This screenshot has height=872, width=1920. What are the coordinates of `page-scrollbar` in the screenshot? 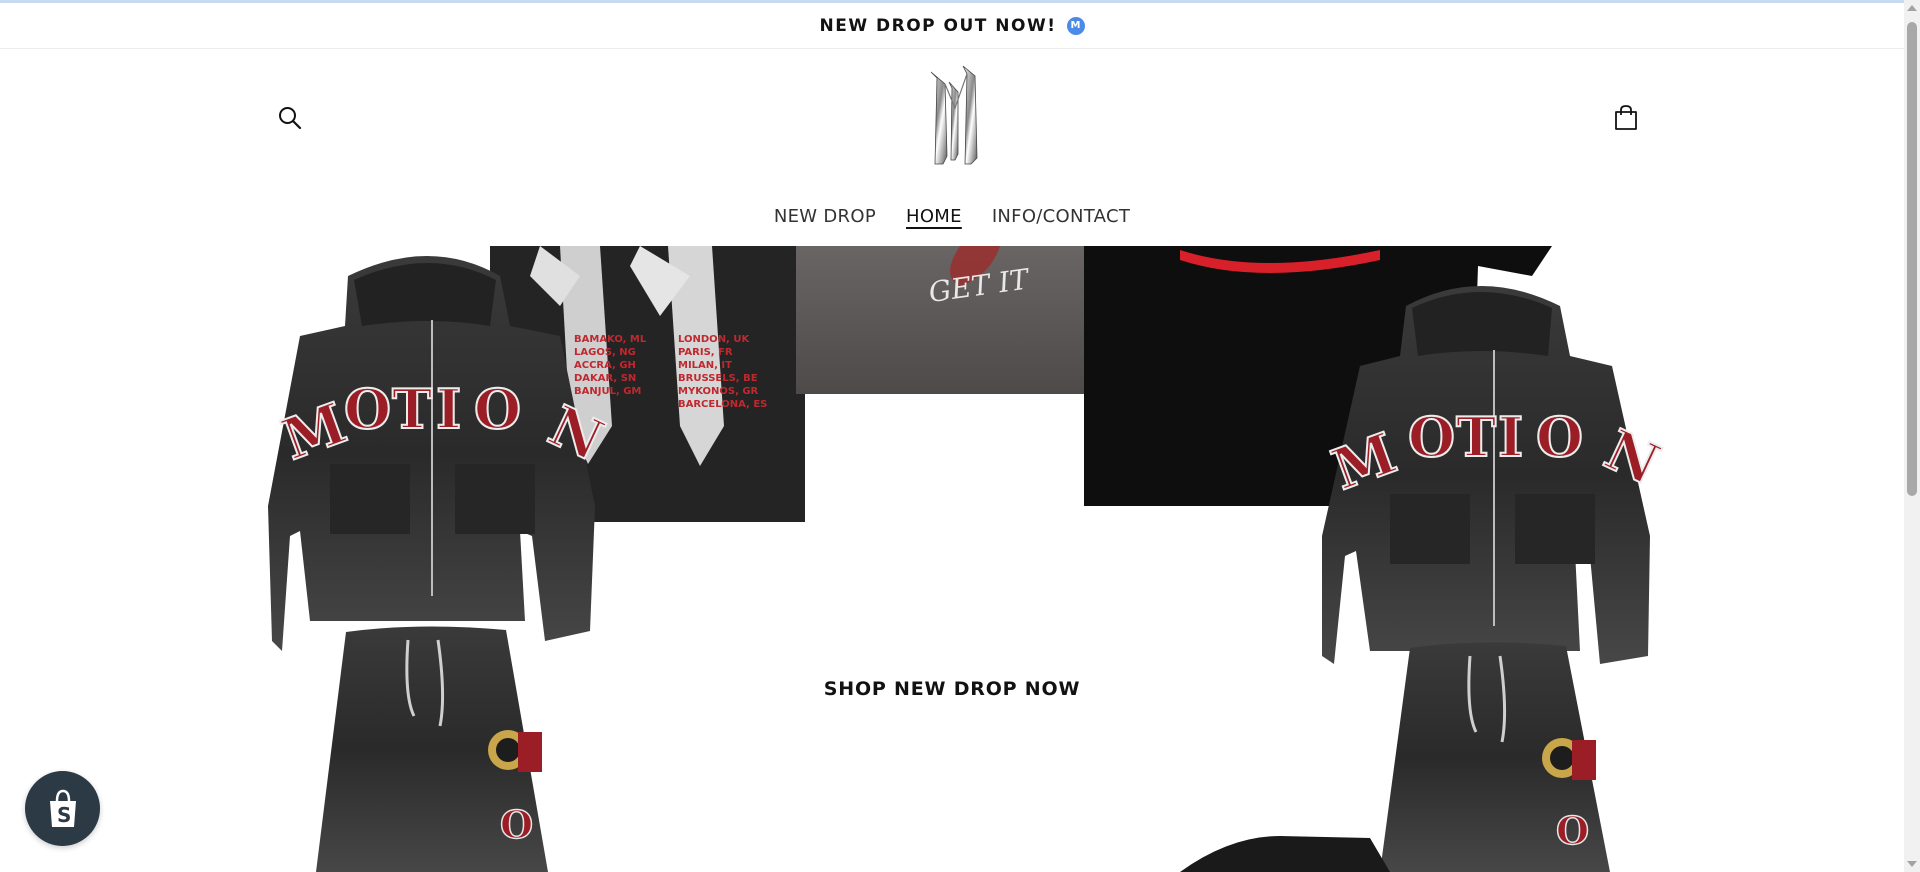 It's located at (1912, 436).